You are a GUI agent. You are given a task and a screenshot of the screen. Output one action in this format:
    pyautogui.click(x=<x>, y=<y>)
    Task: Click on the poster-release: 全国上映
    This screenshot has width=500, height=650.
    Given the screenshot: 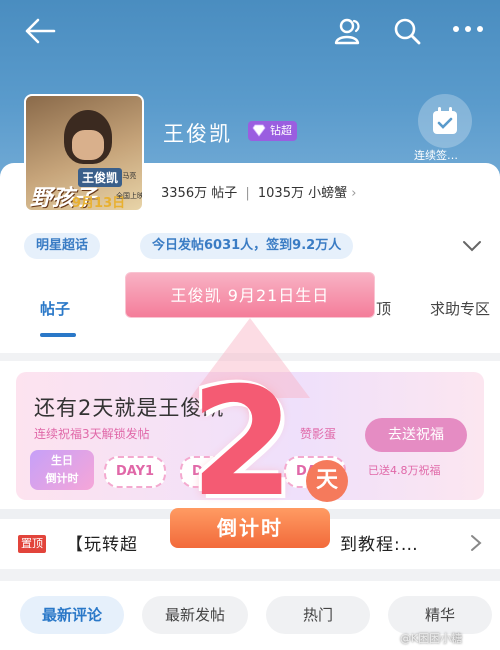 What is the action you would take?
    pyautogui.click(x=130, y=196)
    